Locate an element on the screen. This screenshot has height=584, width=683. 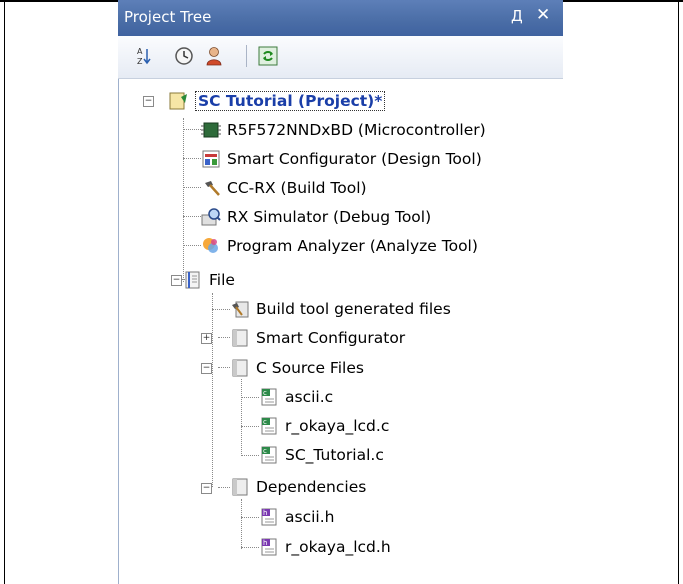
tree-node-label: R5F572NNDxBD (Microcontroller) is located at coordinates (356, 130).